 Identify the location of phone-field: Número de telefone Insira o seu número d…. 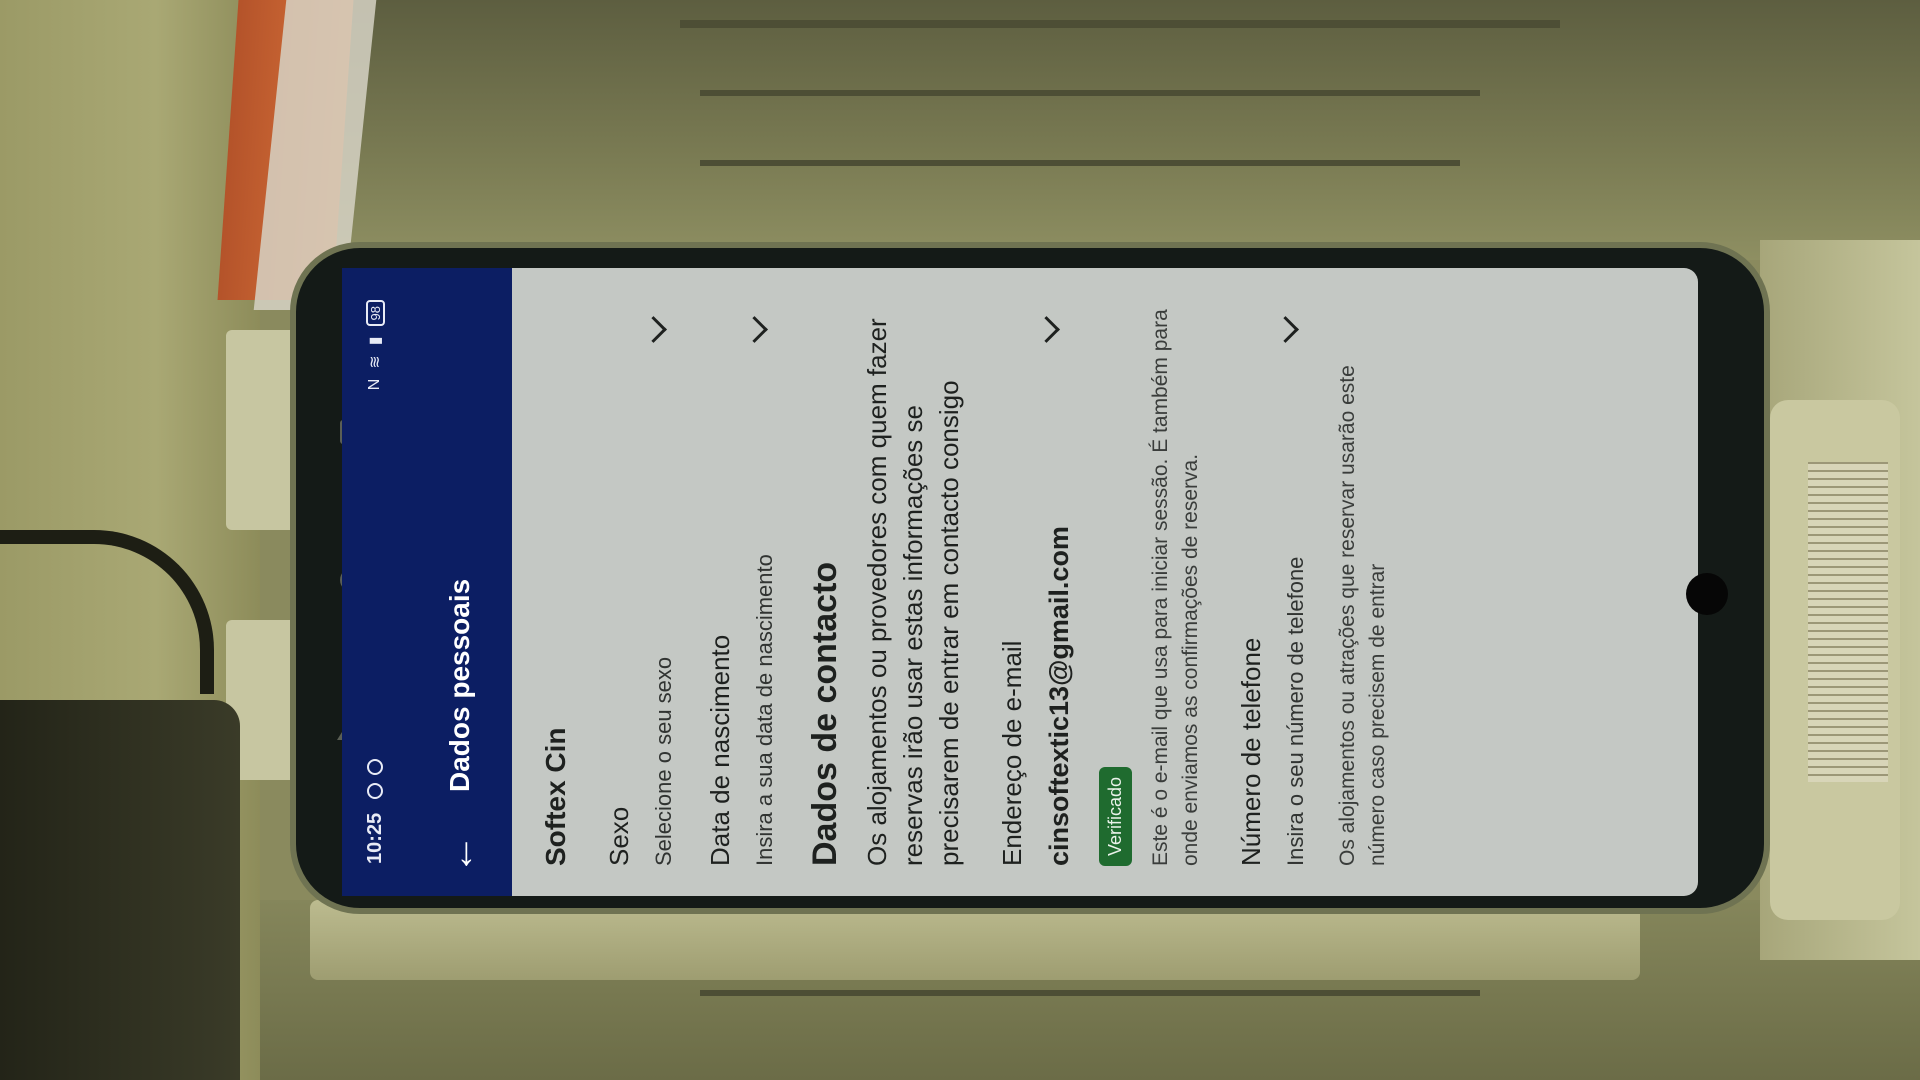
(1314, 582).